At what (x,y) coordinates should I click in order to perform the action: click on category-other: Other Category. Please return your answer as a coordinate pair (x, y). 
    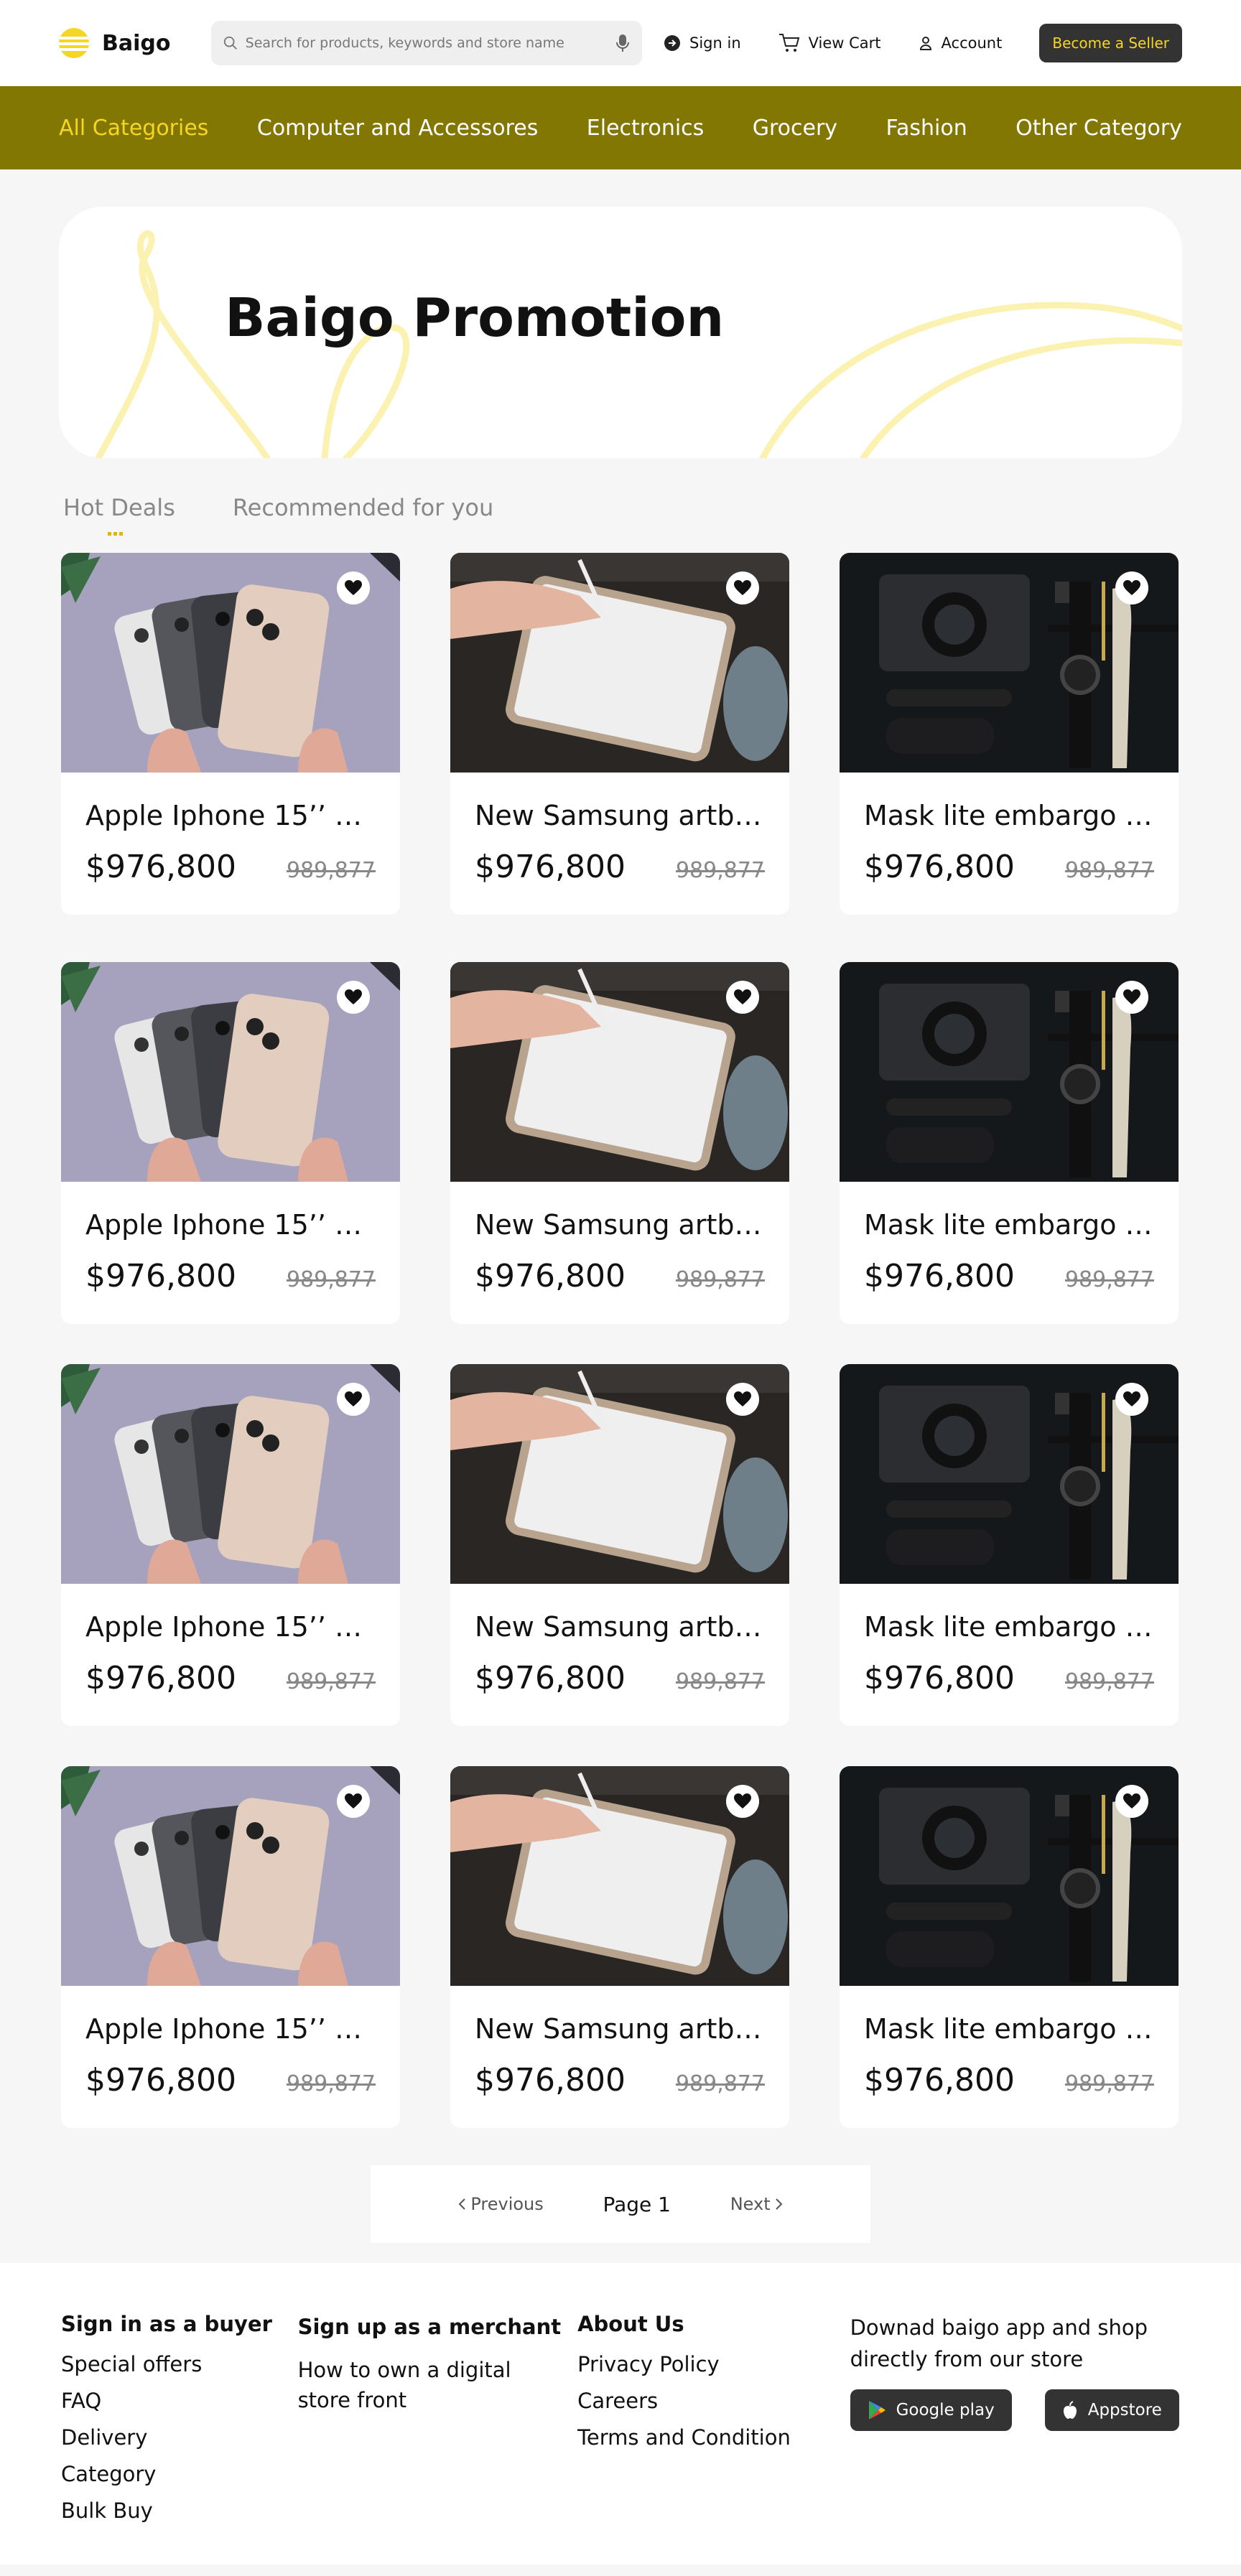
    Looking at the image, I should click on (1098, 128).